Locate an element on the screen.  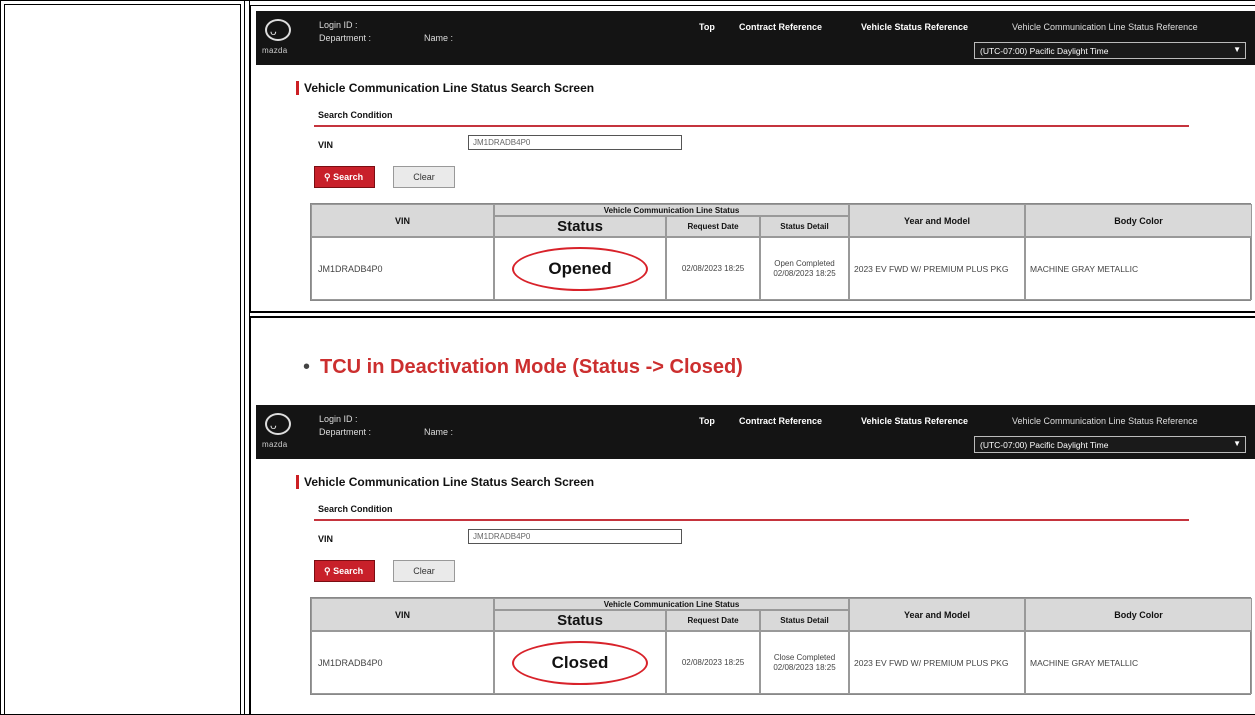
status-highlight-oval: Closed is located at coordinates (580, 662).